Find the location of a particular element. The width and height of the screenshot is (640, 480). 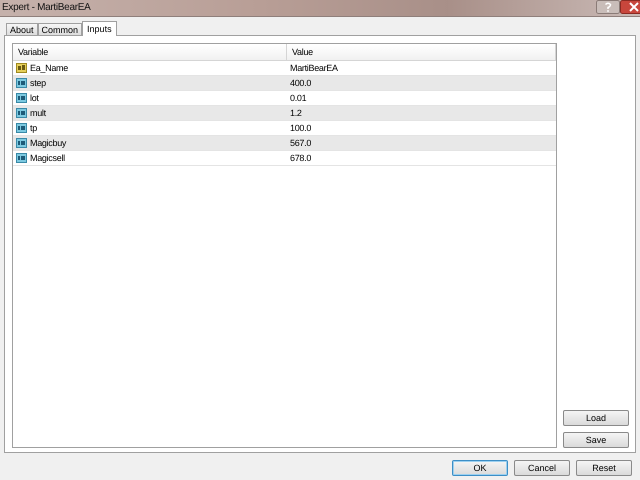

load-button: Load is located at coordinates (596, 418).